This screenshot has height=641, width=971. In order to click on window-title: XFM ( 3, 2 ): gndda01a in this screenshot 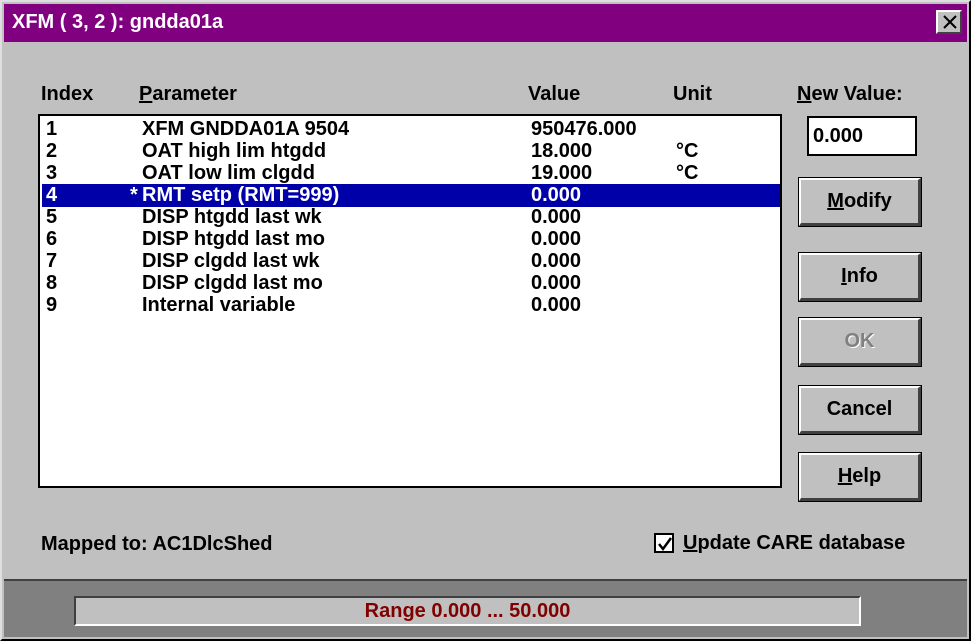, I will do `click(118, 22)`.